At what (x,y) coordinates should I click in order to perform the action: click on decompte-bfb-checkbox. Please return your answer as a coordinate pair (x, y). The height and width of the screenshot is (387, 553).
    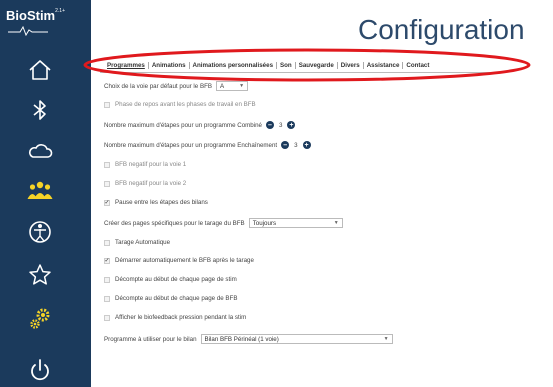
    Looking at the image, I should click on (107, 298).